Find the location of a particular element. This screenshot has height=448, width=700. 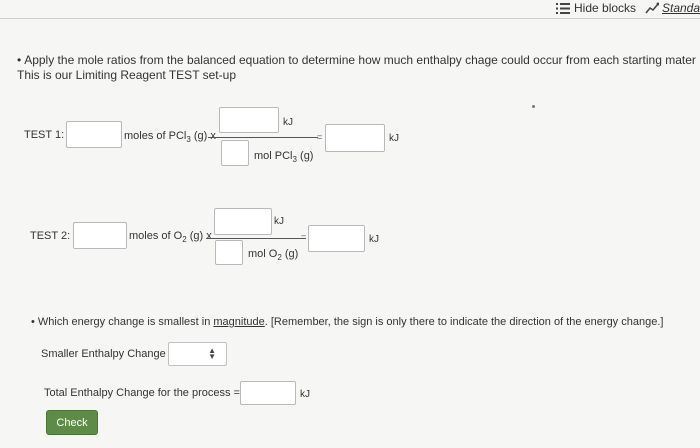

test1-moles-label: moles of PCl3 (g) x is located at coordinates (170, 137).